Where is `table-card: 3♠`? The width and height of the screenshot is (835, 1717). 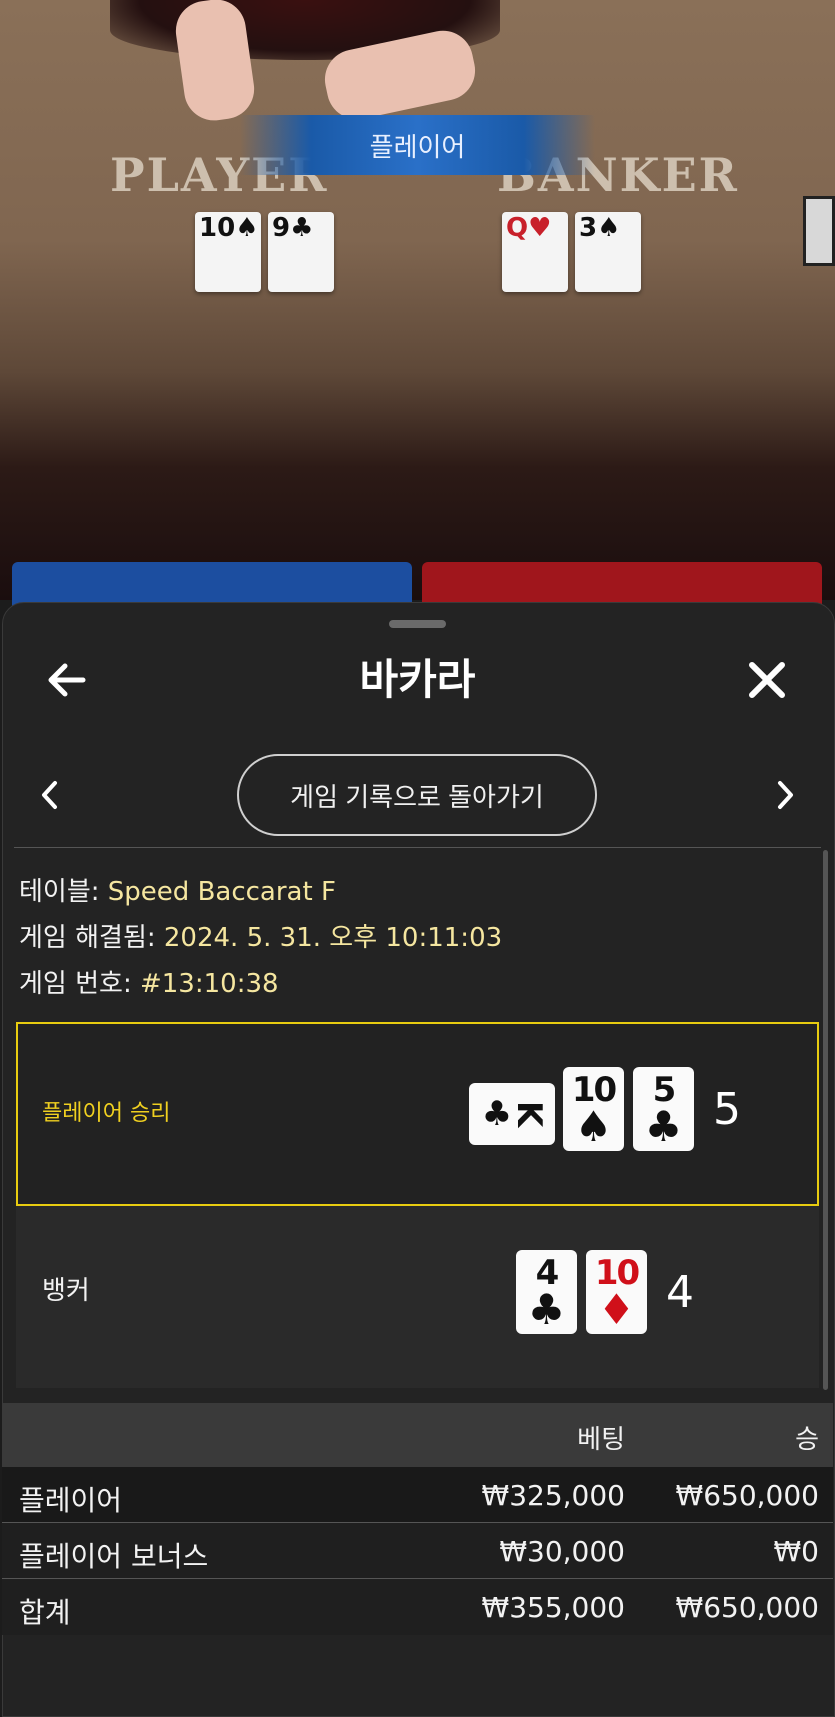
table-card: 3♠ is located at coordinates (608, 252).